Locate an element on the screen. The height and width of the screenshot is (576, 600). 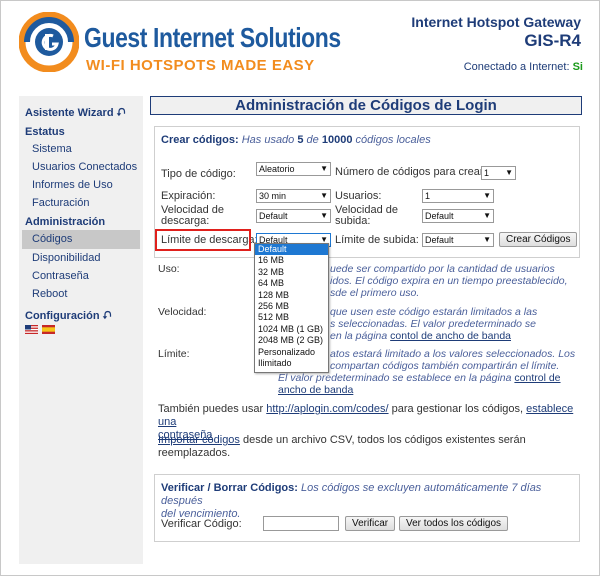
vel-label: Velocidad: is located at coordinates (182, 312).